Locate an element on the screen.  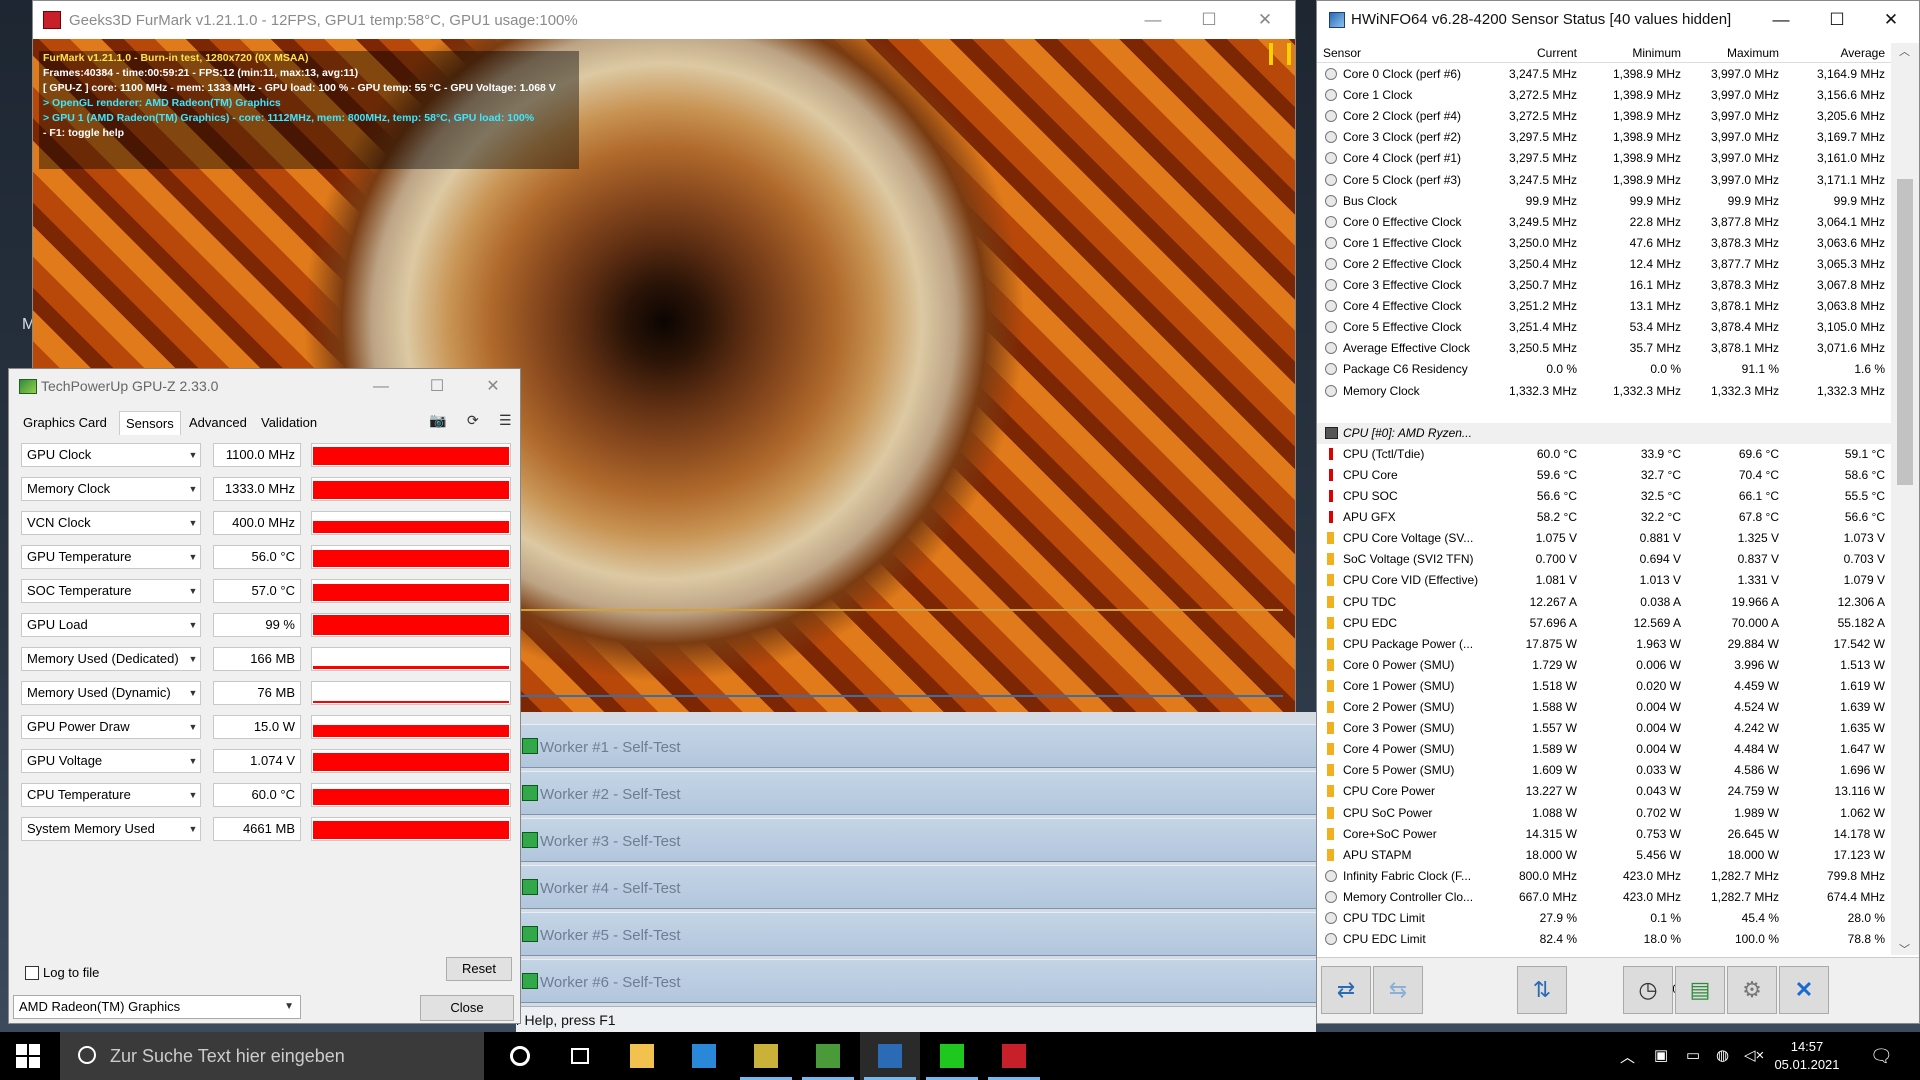
reset-button: Reset is located at coordinates (479, 969).